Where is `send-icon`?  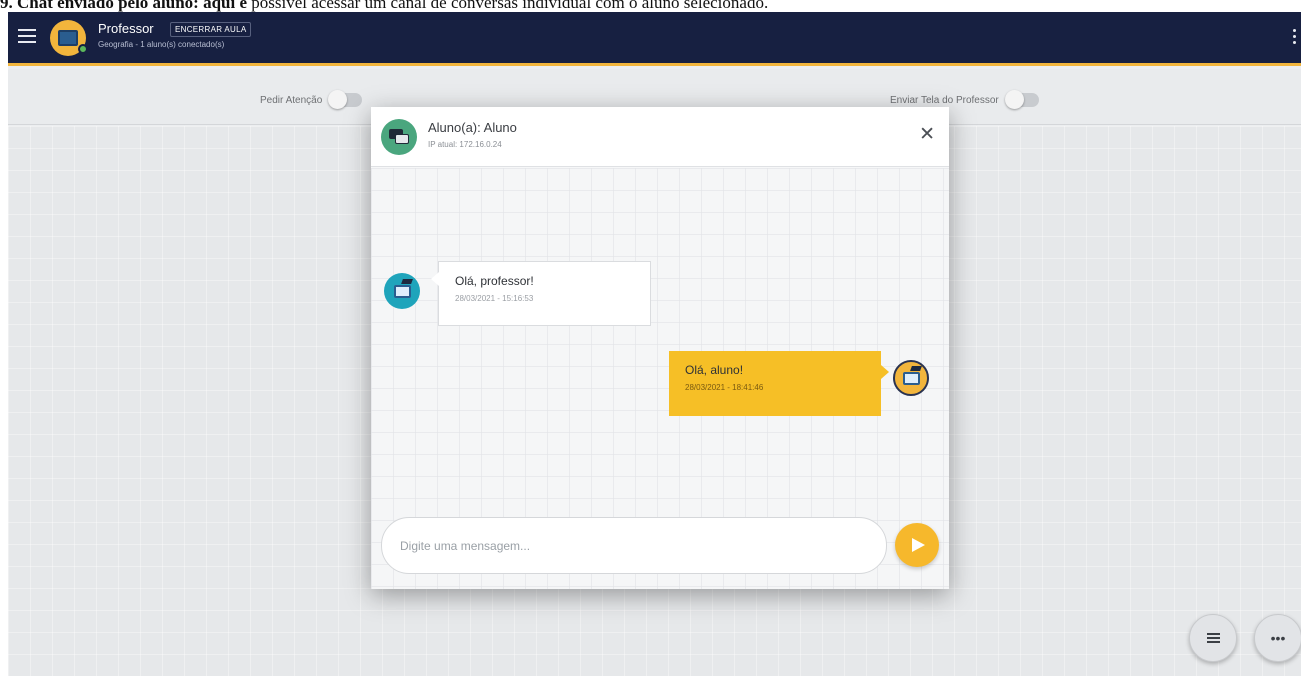
send-icon is located at coordinates (918, 545).